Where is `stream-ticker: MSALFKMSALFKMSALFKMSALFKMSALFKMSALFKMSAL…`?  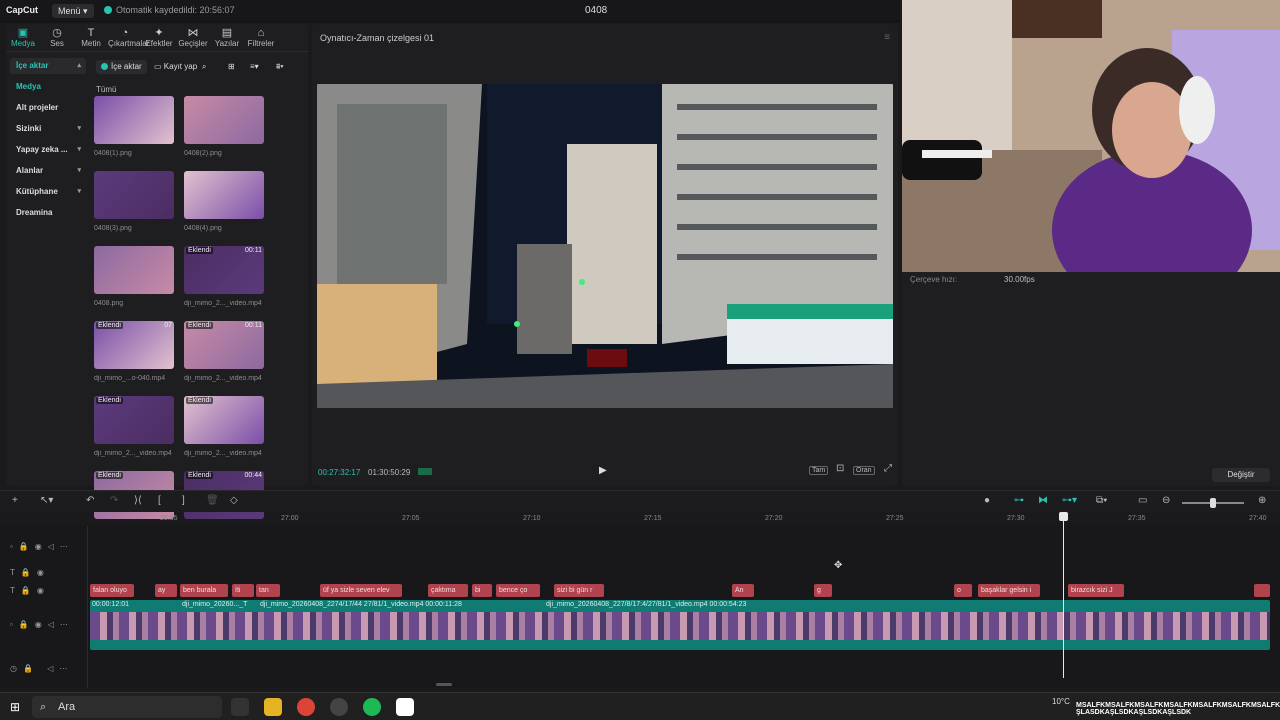
stream-ticker: MSALFKMSALFKMSALFKMSALFKMSALFKMSALFKMSAL… is located at coordinates (1178, 709).